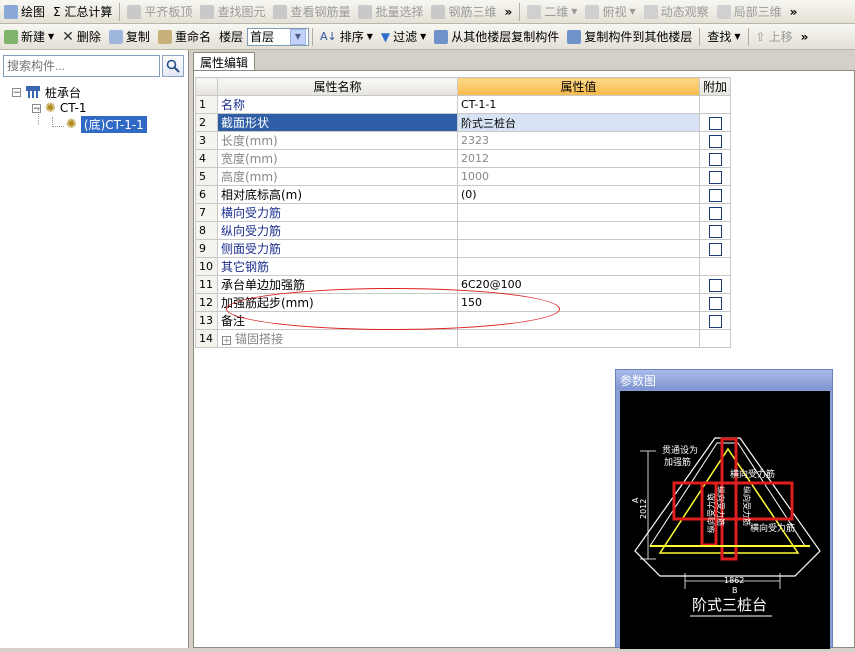 The height and width of the screenshot is (652, 855). Describe the element at coordinates (337, 104) in the screenshot. I see `property-name-cell: 名称` at that location.